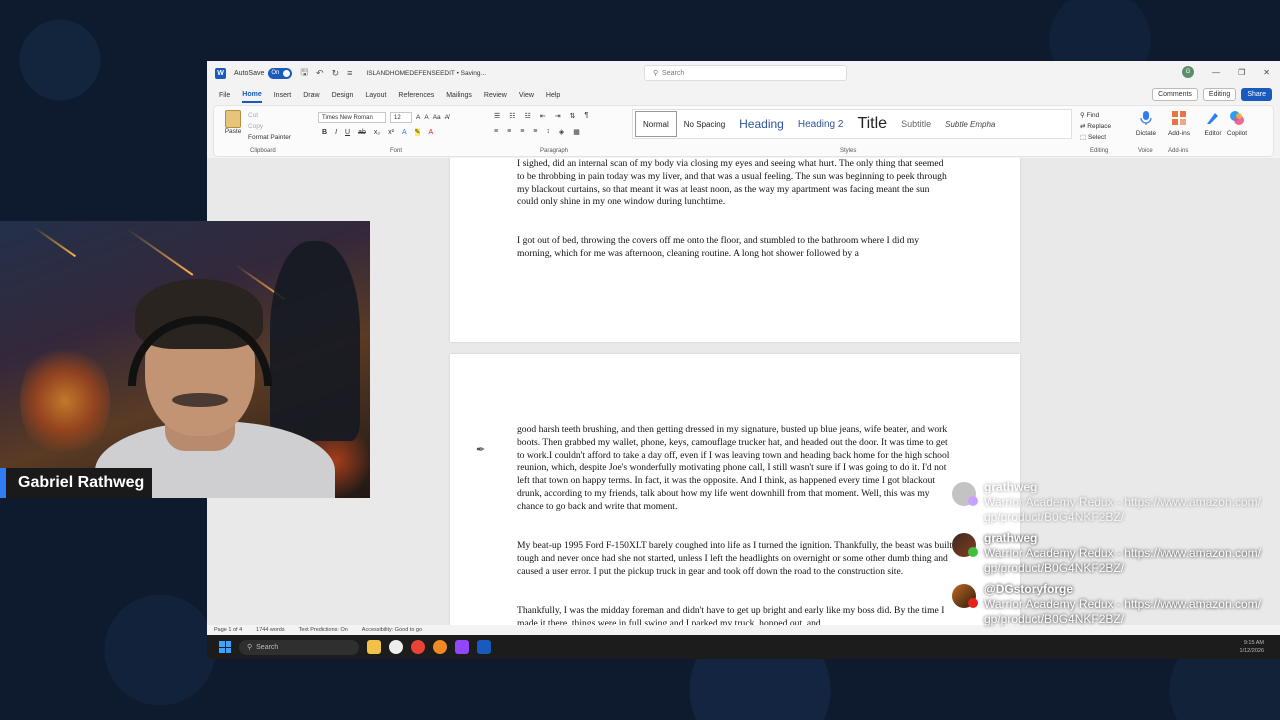  What do you see at coordinates (447, 117) in the screenshot?
I see `clear-formatting-icon: A̸` at bounding box center [447, 117].